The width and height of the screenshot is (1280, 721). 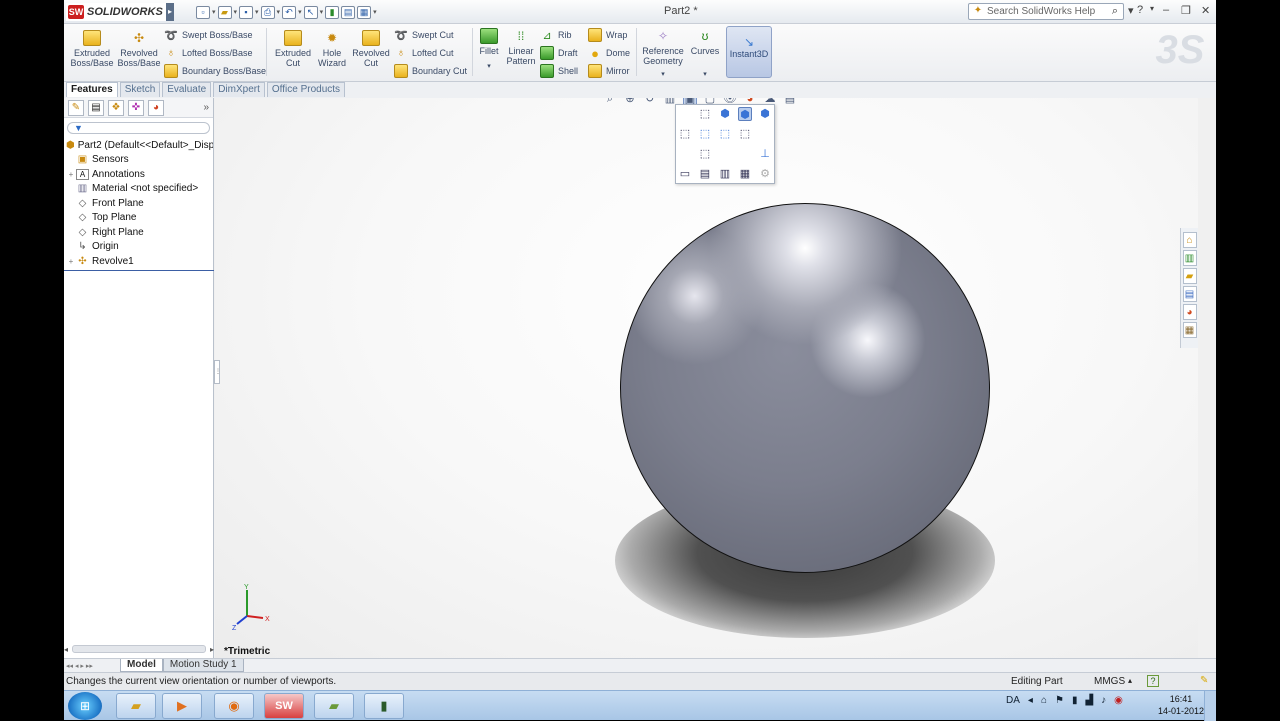 I want to click on open-dropdown-arrow: ▾, so click(x=236, y=12).